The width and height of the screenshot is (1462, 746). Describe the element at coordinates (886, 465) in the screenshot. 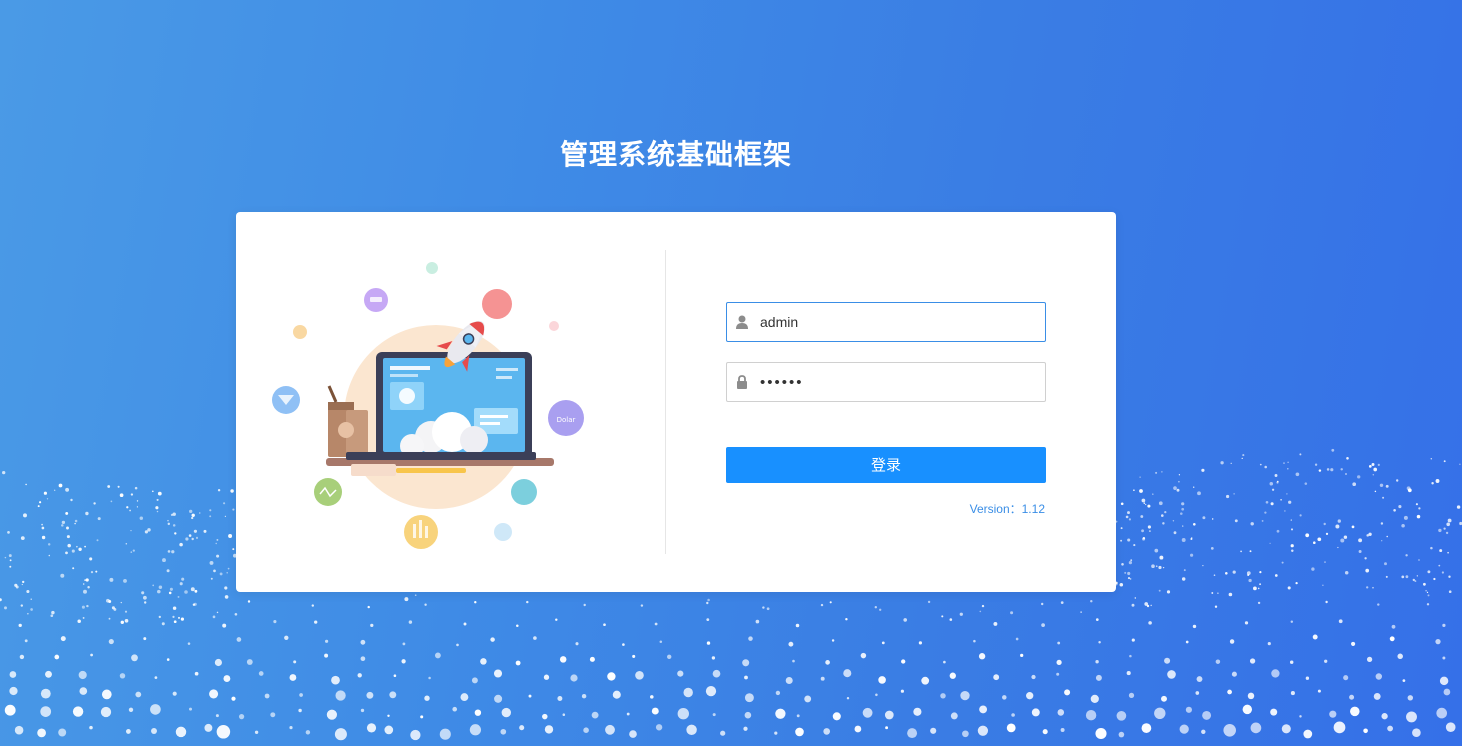

I see `login-button: 登录` at that location.